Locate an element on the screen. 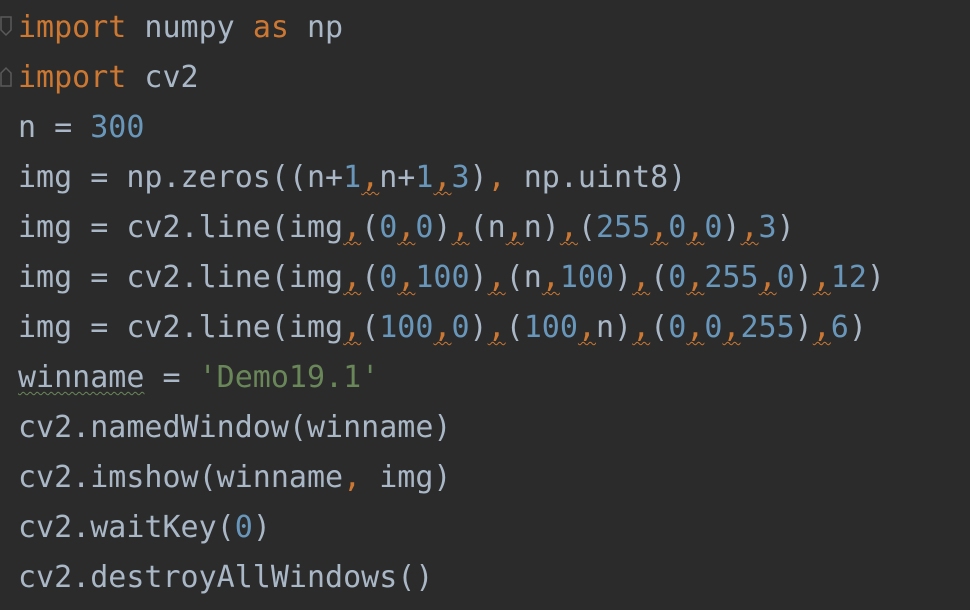  code-token: 'Demo19.1' is located at coordinates (289, 377).